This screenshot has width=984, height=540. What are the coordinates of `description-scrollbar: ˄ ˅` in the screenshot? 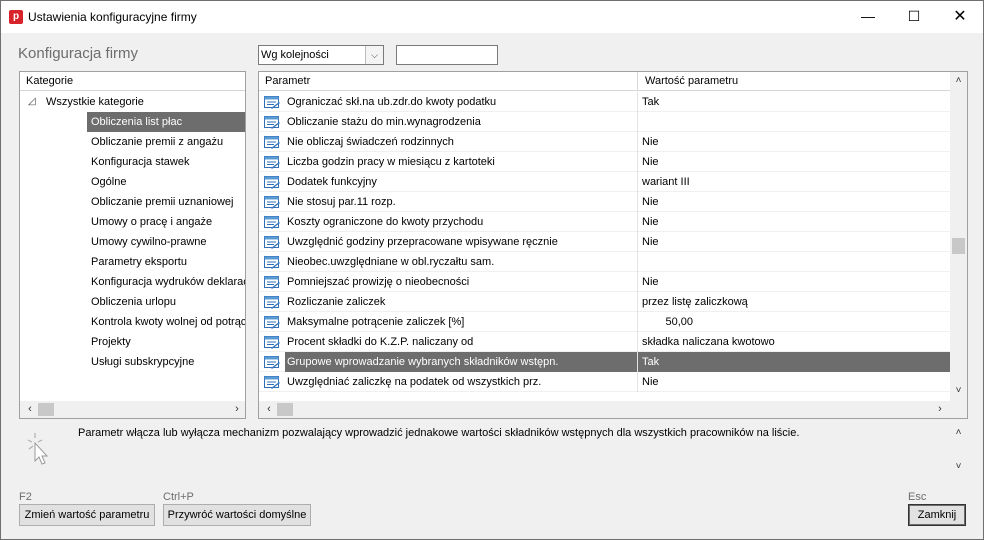 It's located at (958, 450).